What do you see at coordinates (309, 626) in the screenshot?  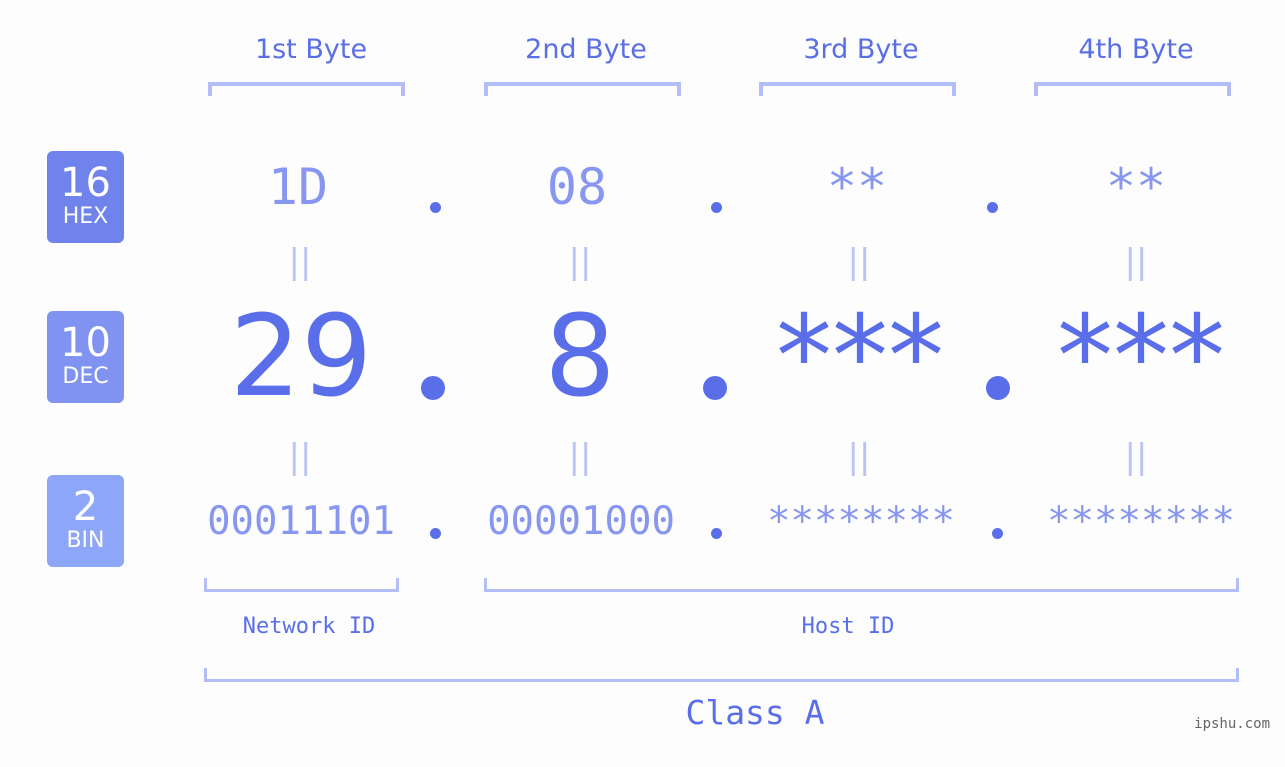 I see `network-id-label: Network ID` at bounding box center [309, 626].